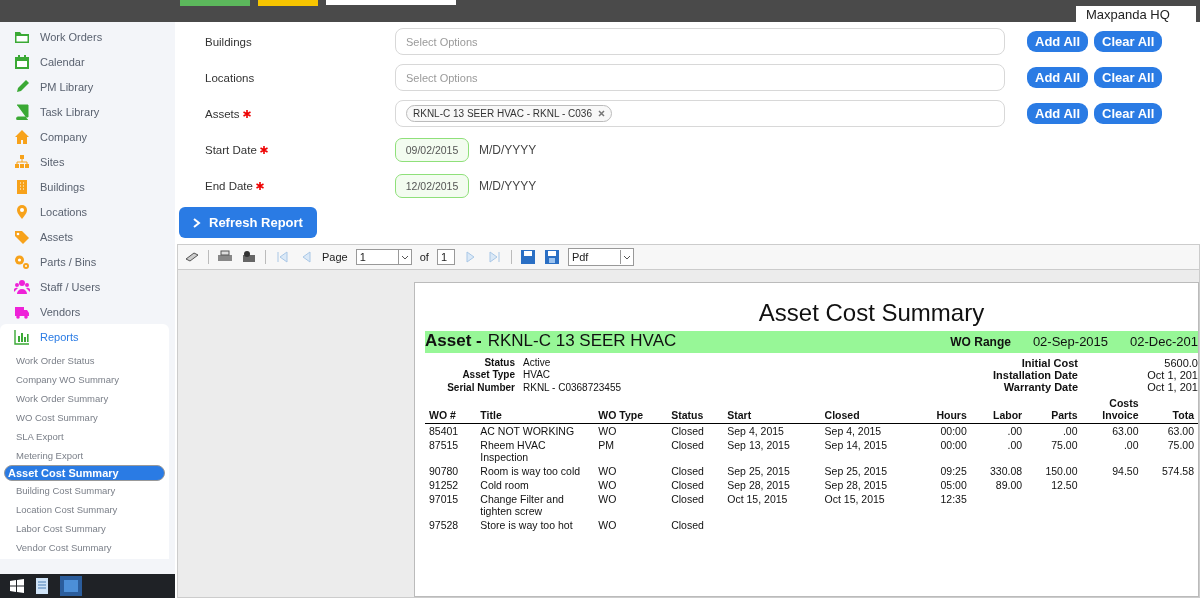 The image size is (1200, 598). I want to click on field-label: Start Date, so click(231, 149).